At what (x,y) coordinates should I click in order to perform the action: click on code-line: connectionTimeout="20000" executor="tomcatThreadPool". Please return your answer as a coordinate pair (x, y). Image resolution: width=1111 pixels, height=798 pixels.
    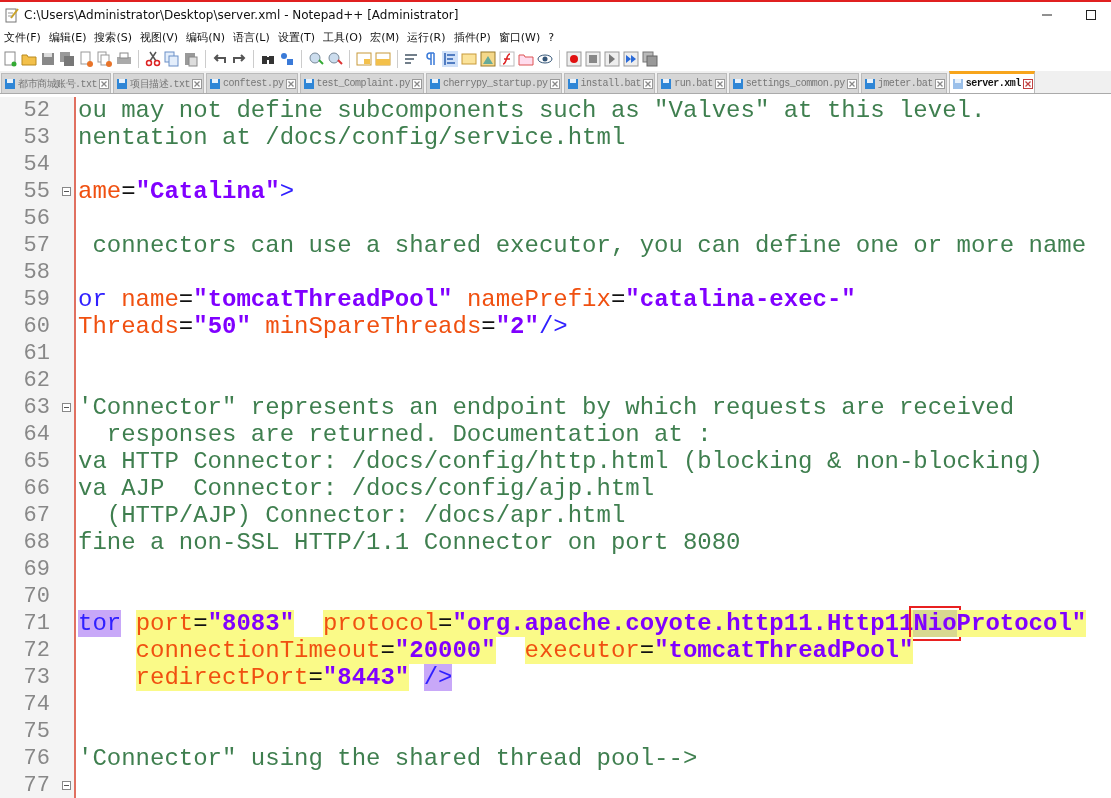
    Looking at the image, I should click on (524, 650).